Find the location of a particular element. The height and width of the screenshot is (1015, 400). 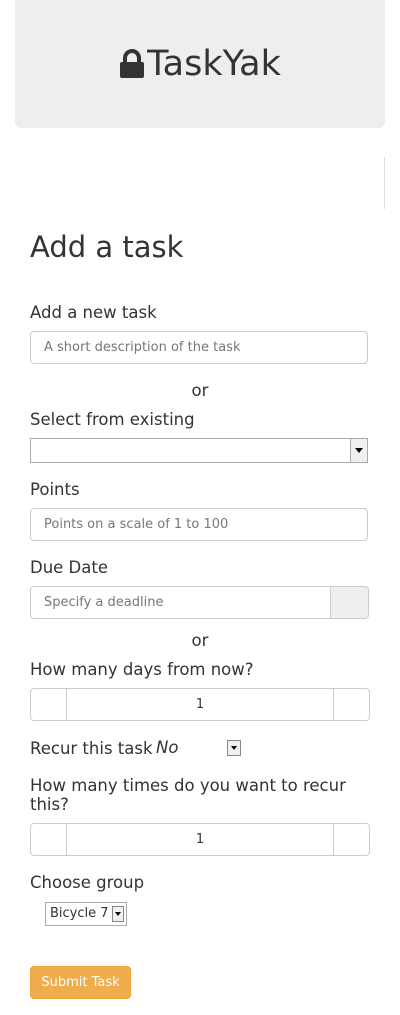

recur-value: No is located at coordinates (167, 747).